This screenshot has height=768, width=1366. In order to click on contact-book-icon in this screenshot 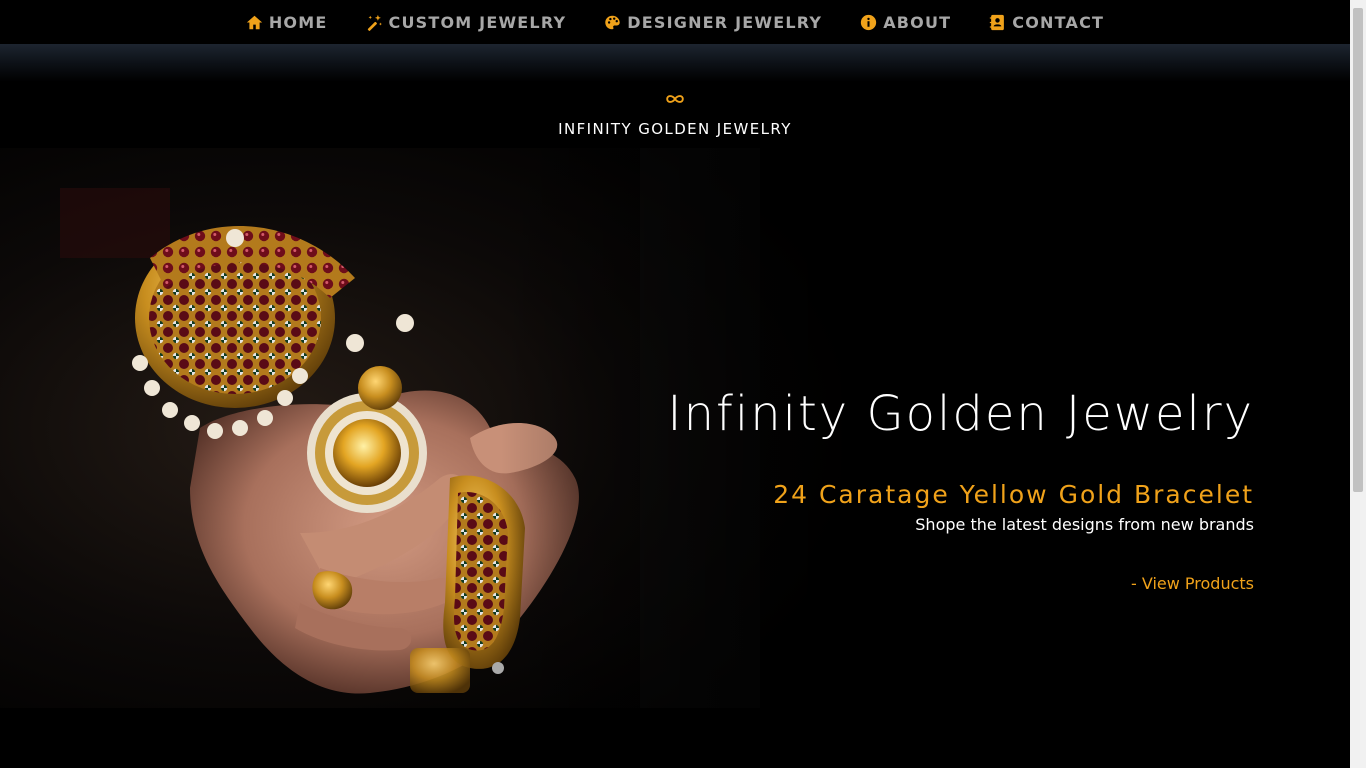, I will do `click(997, 22)`.